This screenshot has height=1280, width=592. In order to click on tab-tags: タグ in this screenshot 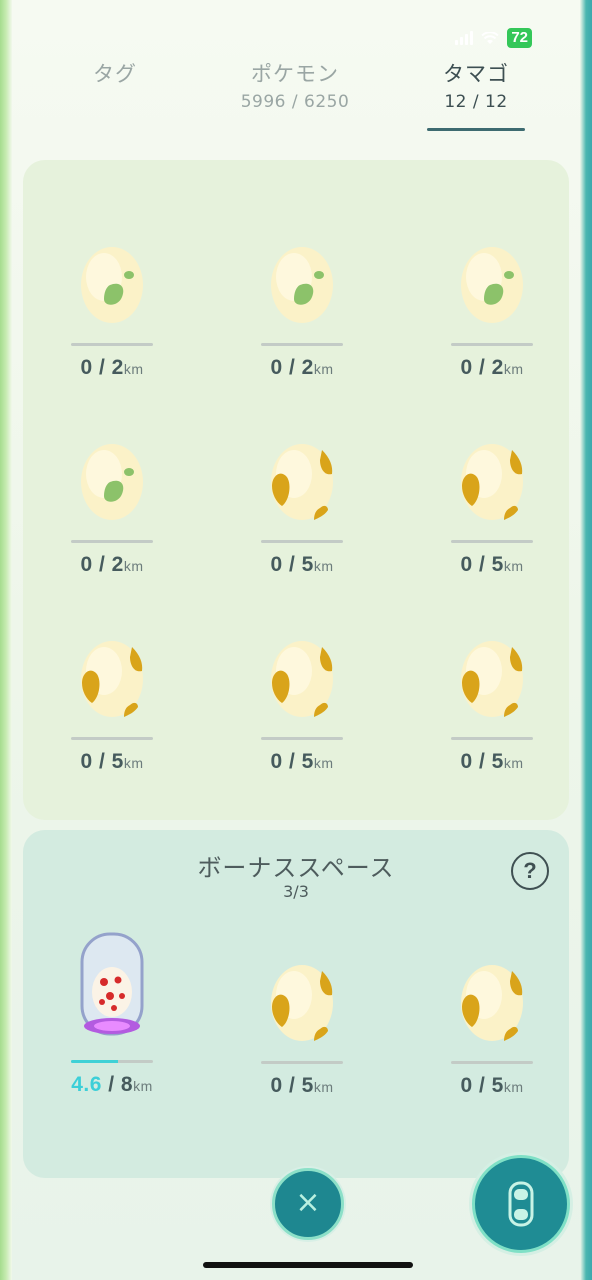, I will do `click(115, 73)`.